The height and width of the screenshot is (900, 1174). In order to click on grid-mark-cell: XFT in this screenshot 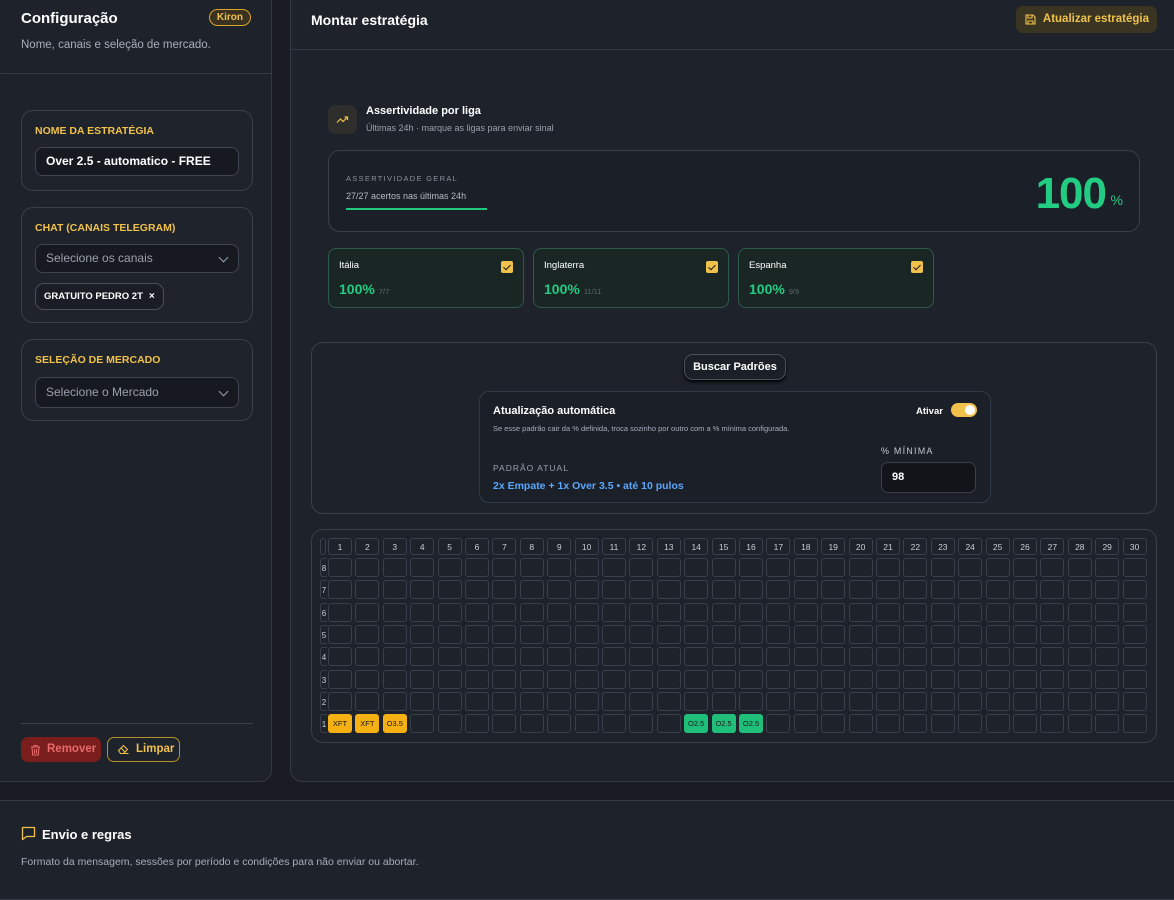, I will do `click(367, 724)`.